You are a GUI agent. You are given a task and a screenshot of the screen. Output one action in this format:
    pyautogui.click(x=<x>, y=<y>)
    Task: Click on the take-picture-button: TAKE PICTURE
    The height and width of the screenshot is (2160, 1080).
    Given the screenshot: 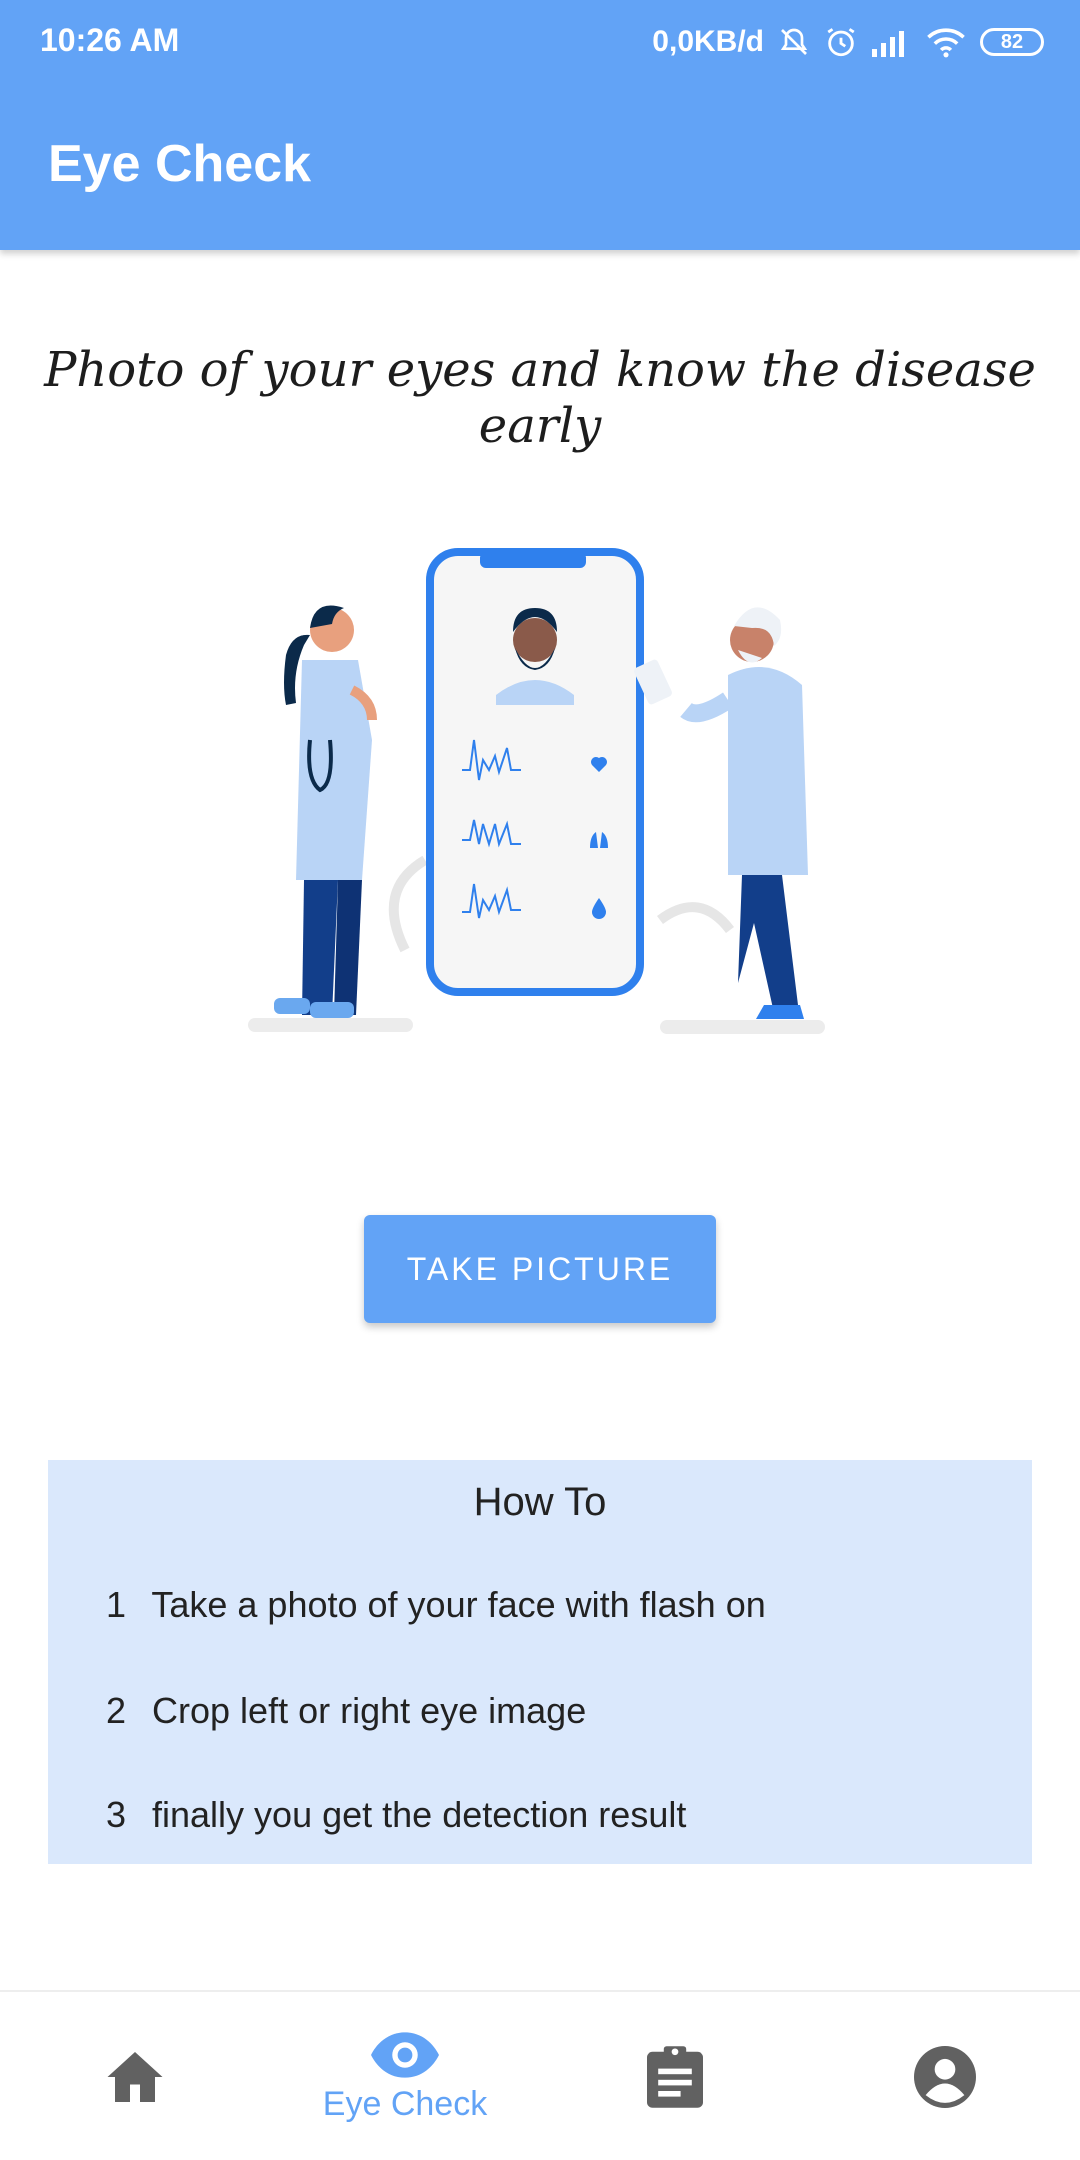 What is the action you would take?
    pyautogui.click(x=540, y=1269)
    